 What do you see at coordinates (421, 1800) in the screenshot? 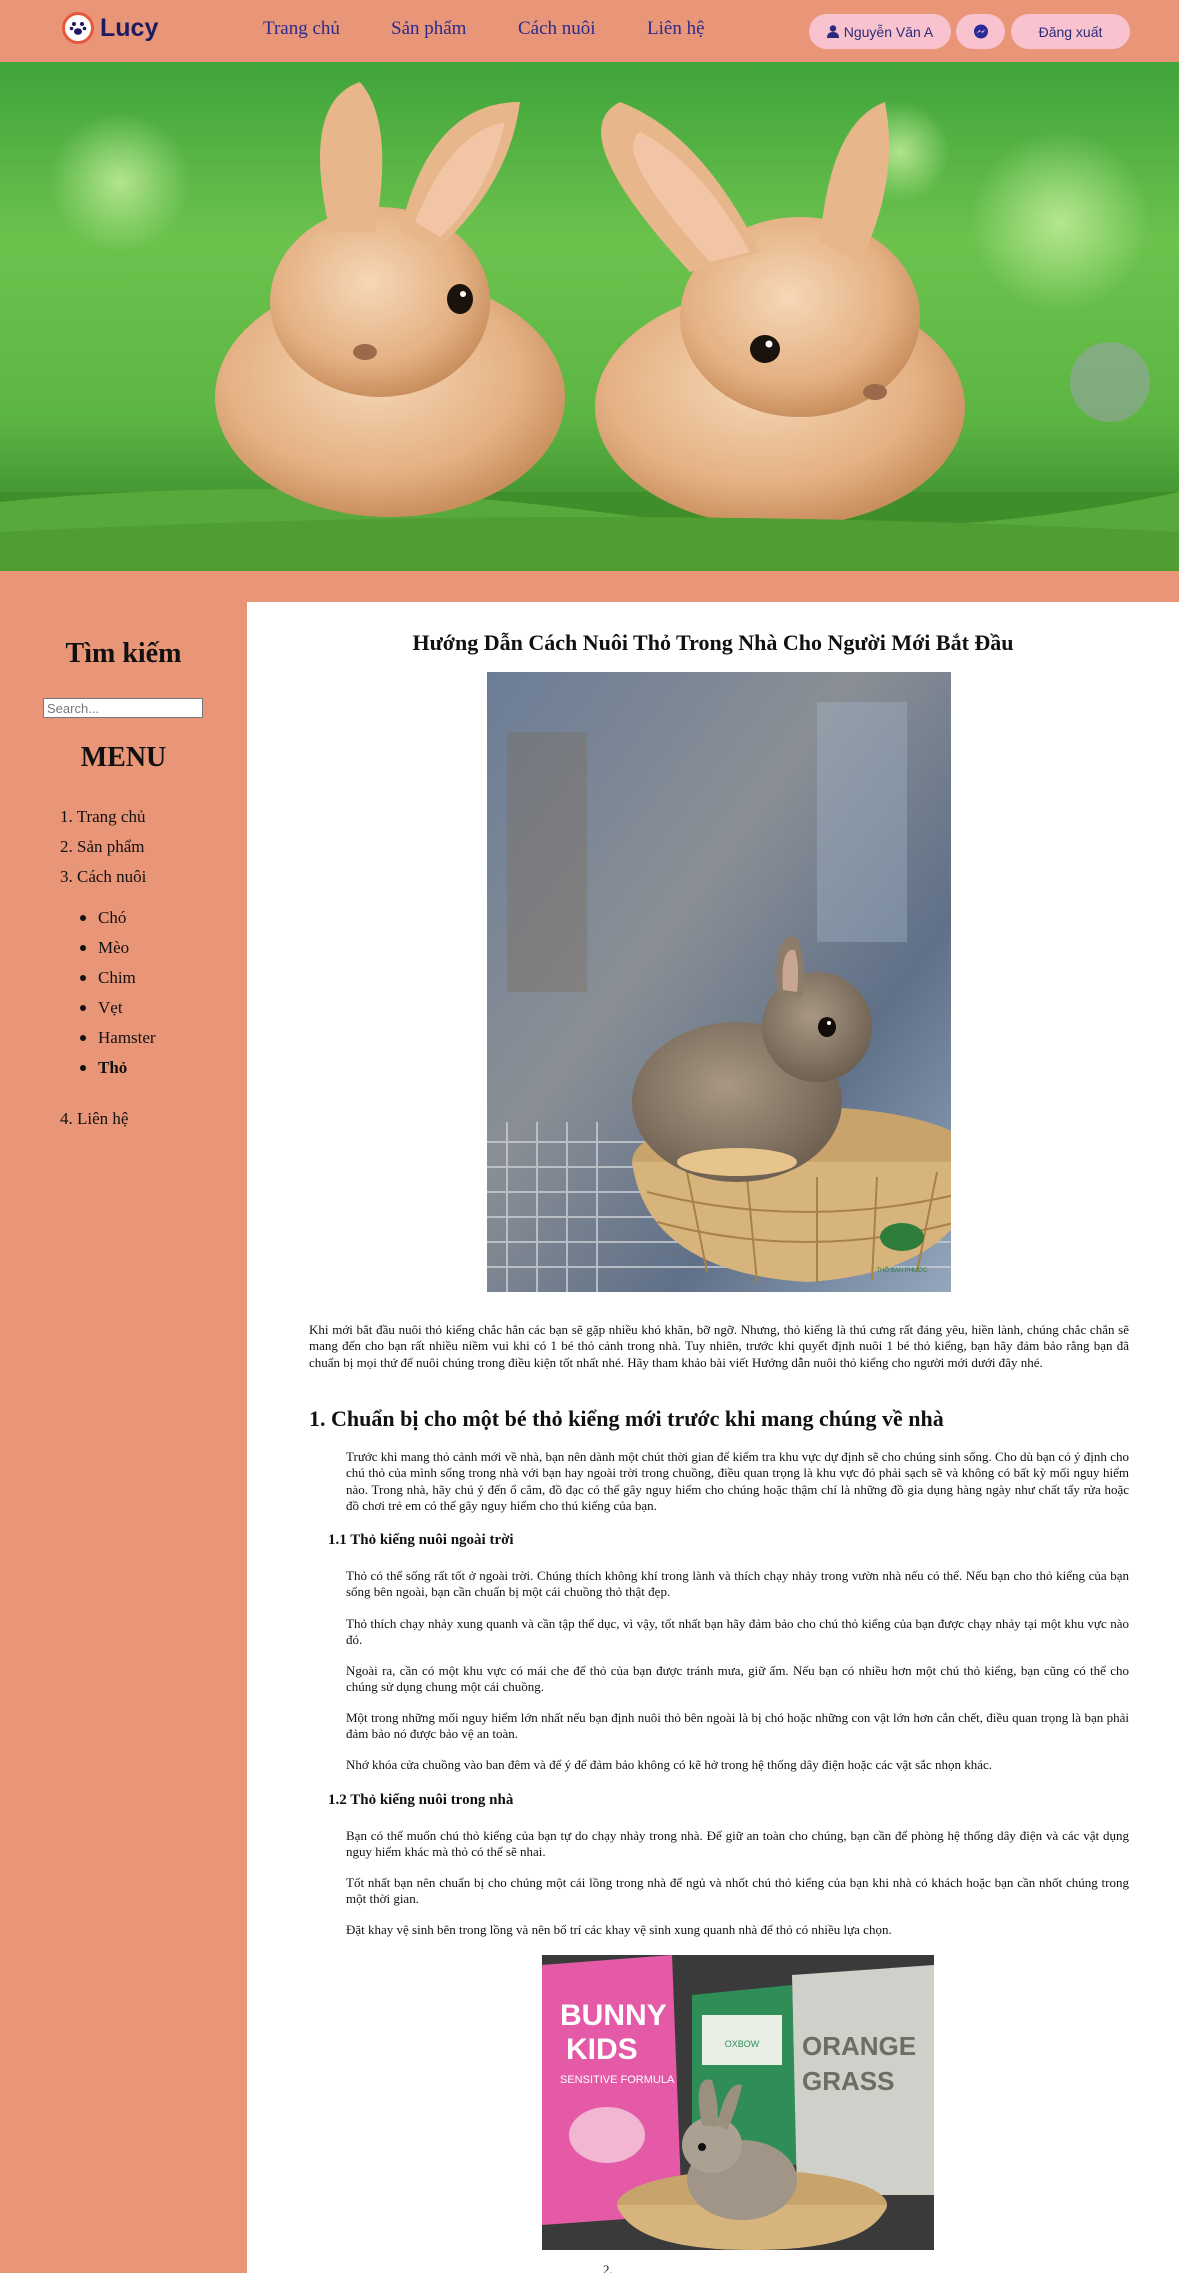
I see `subsection-1-2-heading: 1.2 Thỏ kiểng nuôi trong nhà` at bounding box center [421, 1800].